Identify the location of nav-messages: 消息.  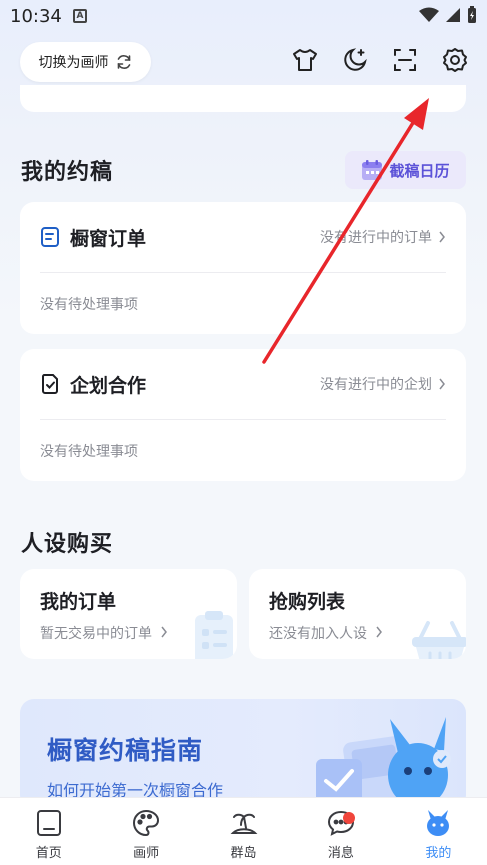
(340, 831).